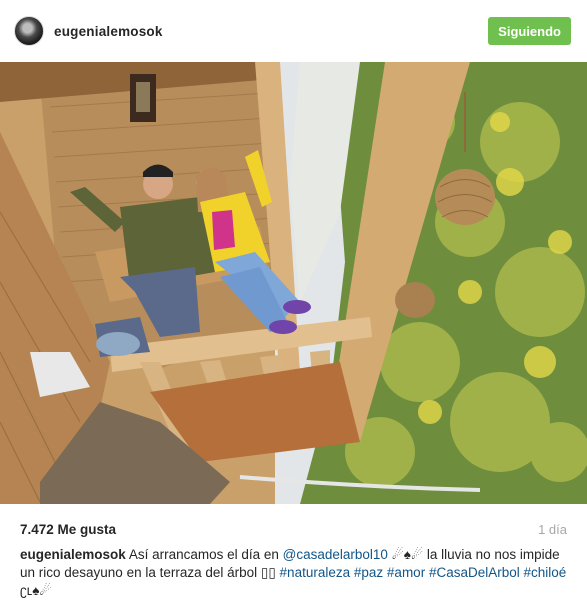 Image resolution: width=587 pixels, height=601 pixels. I want to click on post-header: eugenialemosok Siguiendo, so click(293, 31).